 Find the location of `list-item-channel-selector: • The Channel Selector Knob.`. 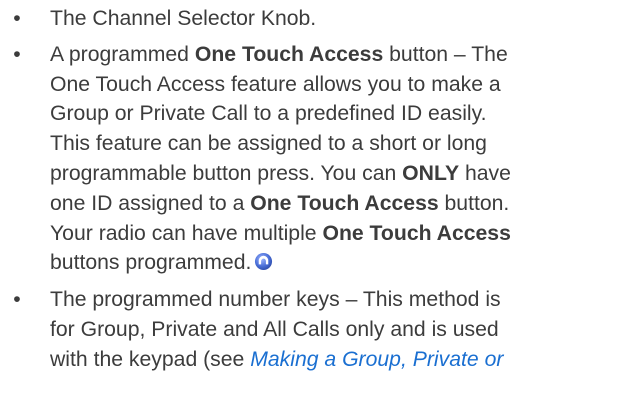

list-item-channel-selector: • The Channel Selector Knob. is located at coordinates (317, 19).